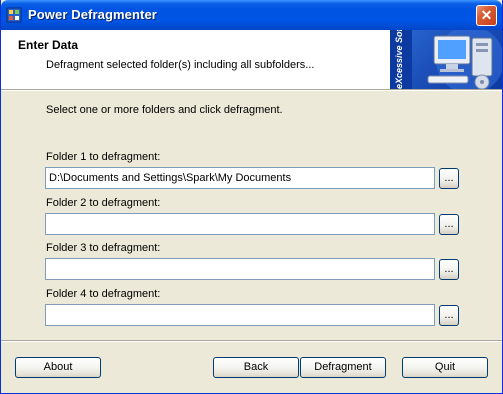 Image resolution: width=503 pixels, height=394 pixels. What do you see at coordinates (103, 157) in the screenshot?
I see `folder-1-label: Folder 1 to defragment:` at bounding box center [103, 157].